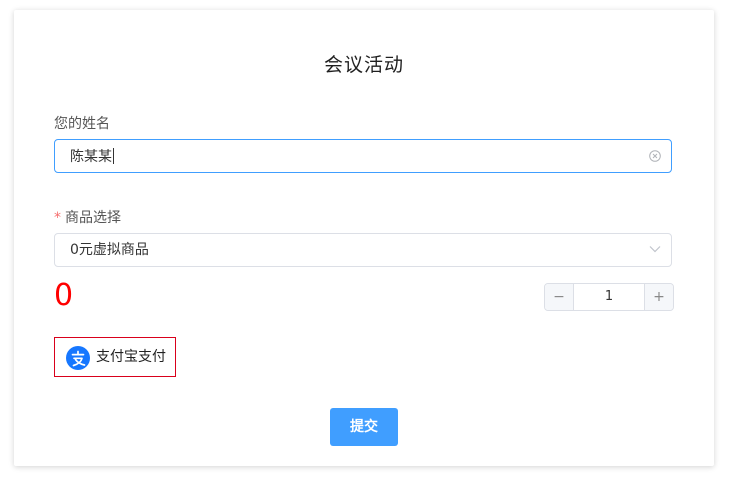 The image size is (730, 478). What do you see at coordinates (57, 218) in the screenshot?
I see `required-mark: *` at bounding box center [57, 218].